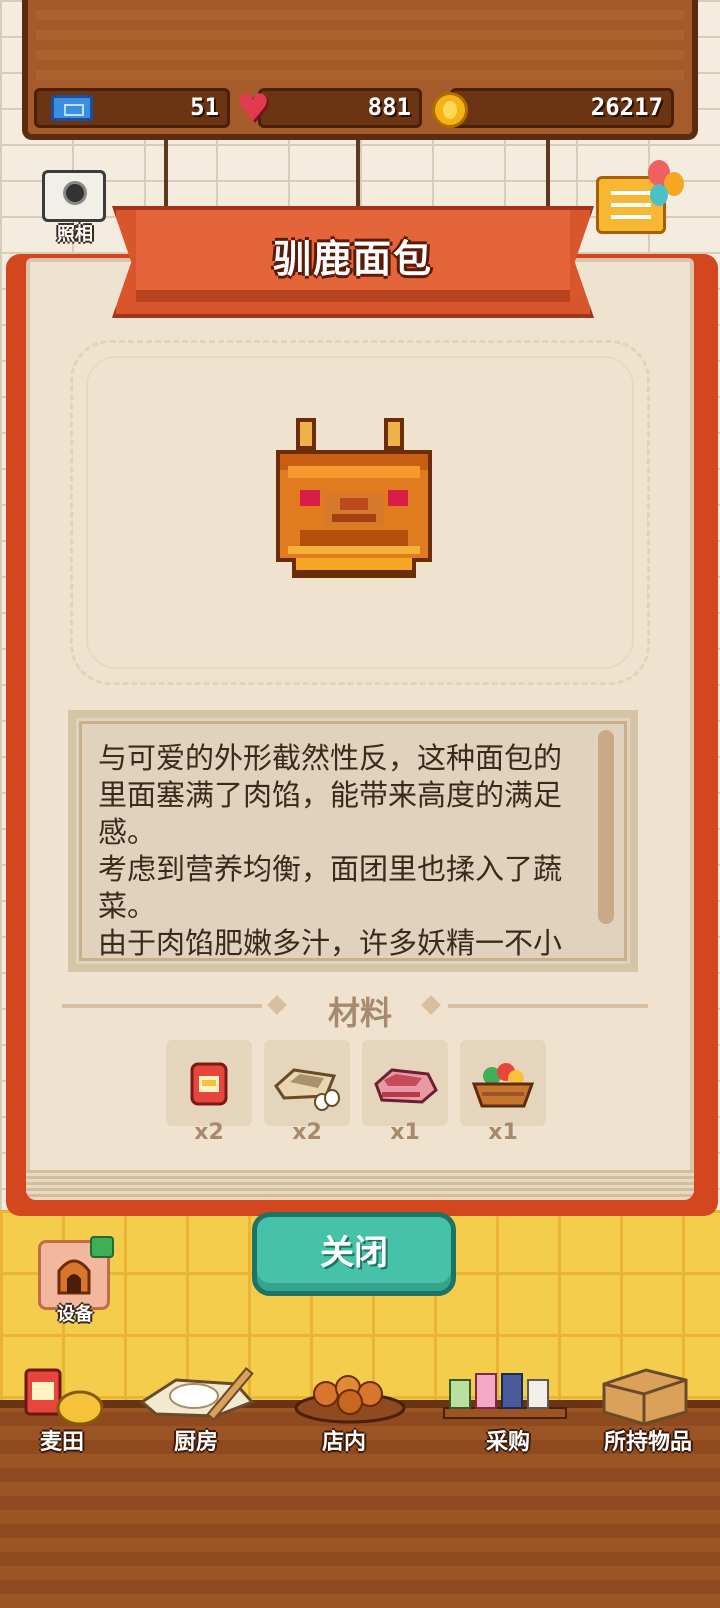  I want to click on reindeer-bread-icon, so click(354, 498).